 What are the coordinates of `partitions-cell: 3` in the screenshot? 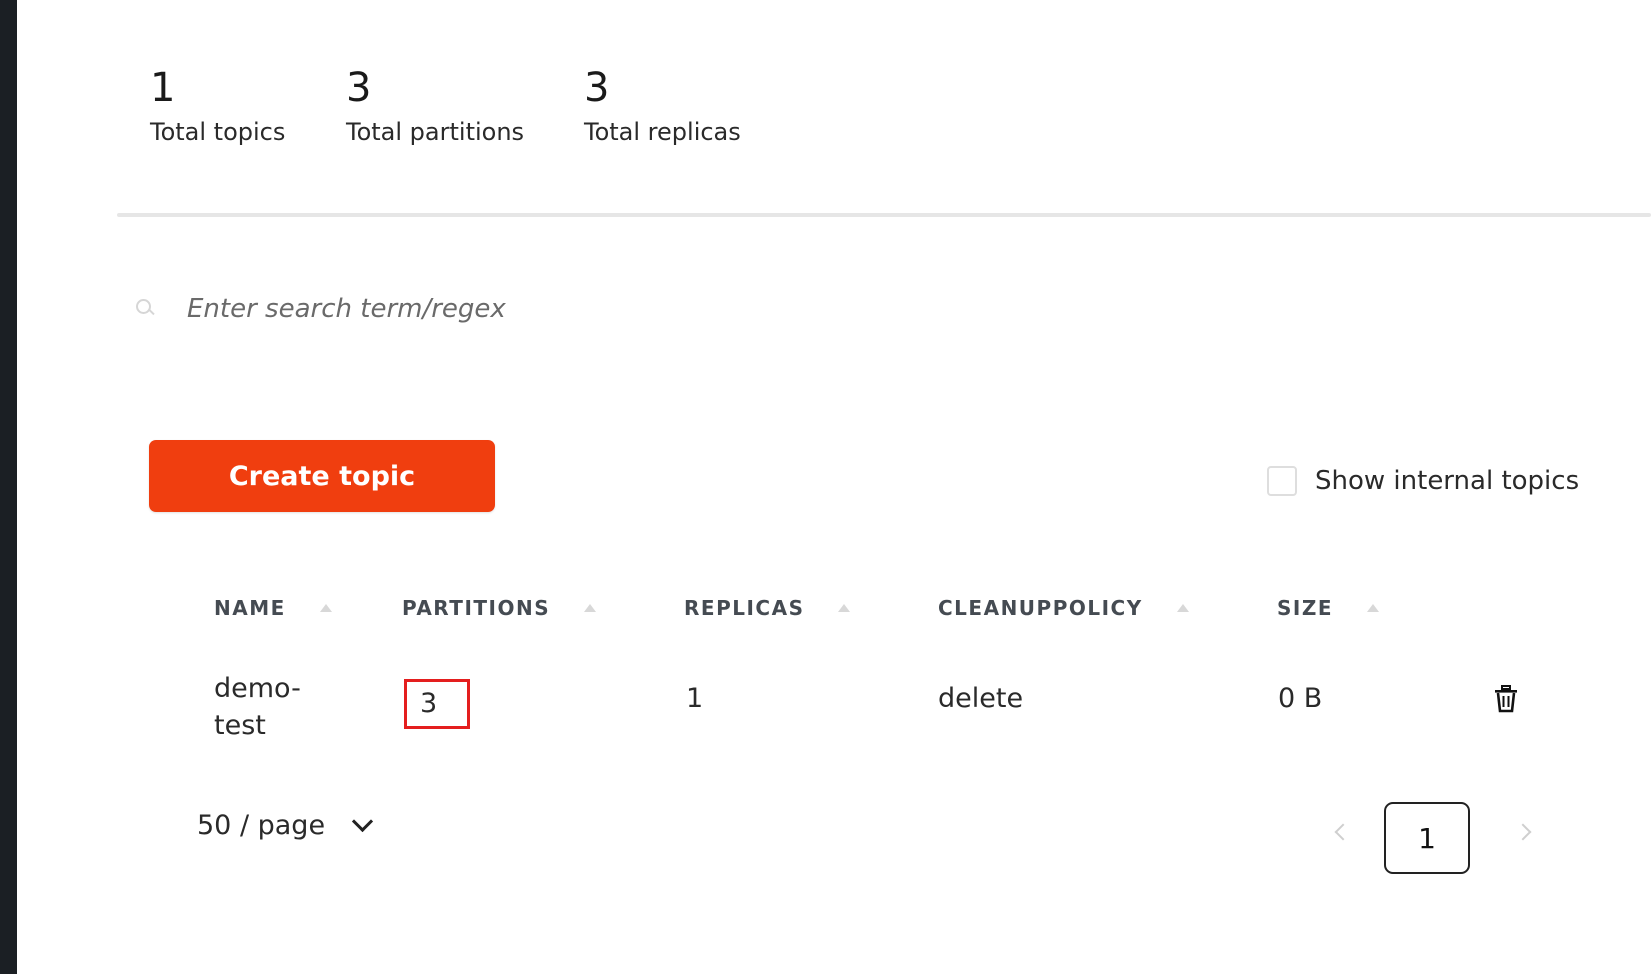 It's located at (437, 704).